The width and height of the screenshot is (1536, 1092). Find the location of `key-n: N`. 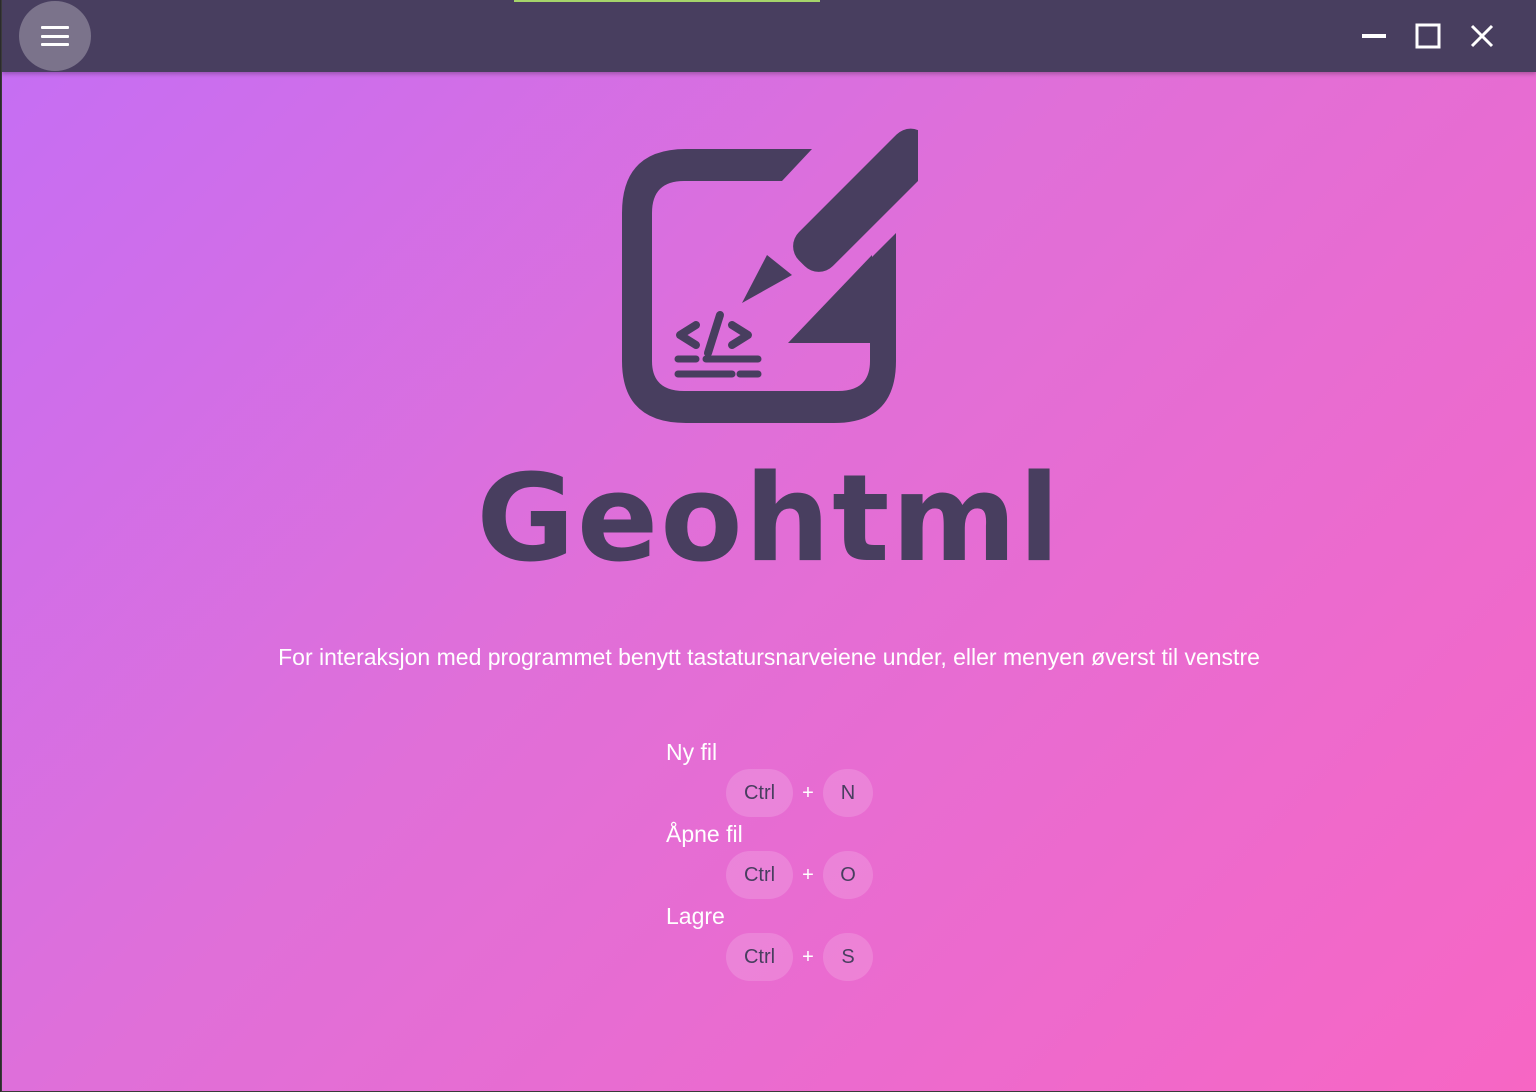

key-n: N is located at coordinates (848, 793).